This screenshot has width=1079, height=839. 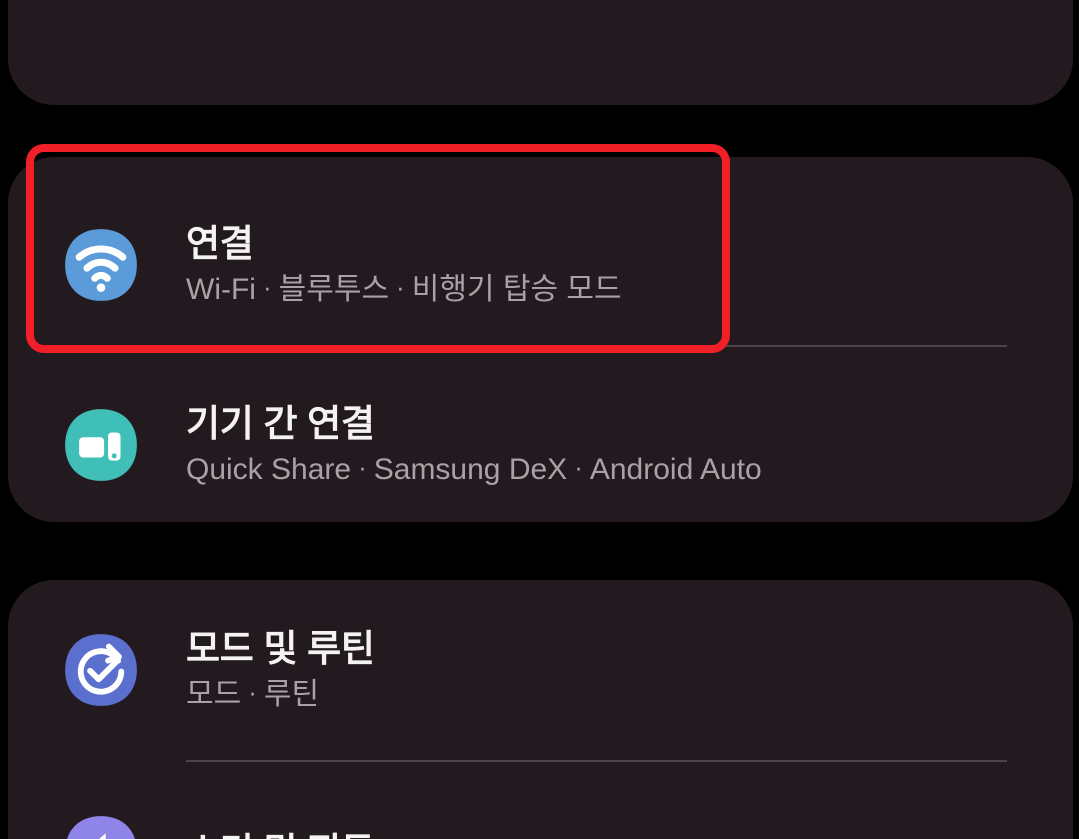 I want to click on settings-item-title: 기기 간 연결, so click(x=280, y=423).